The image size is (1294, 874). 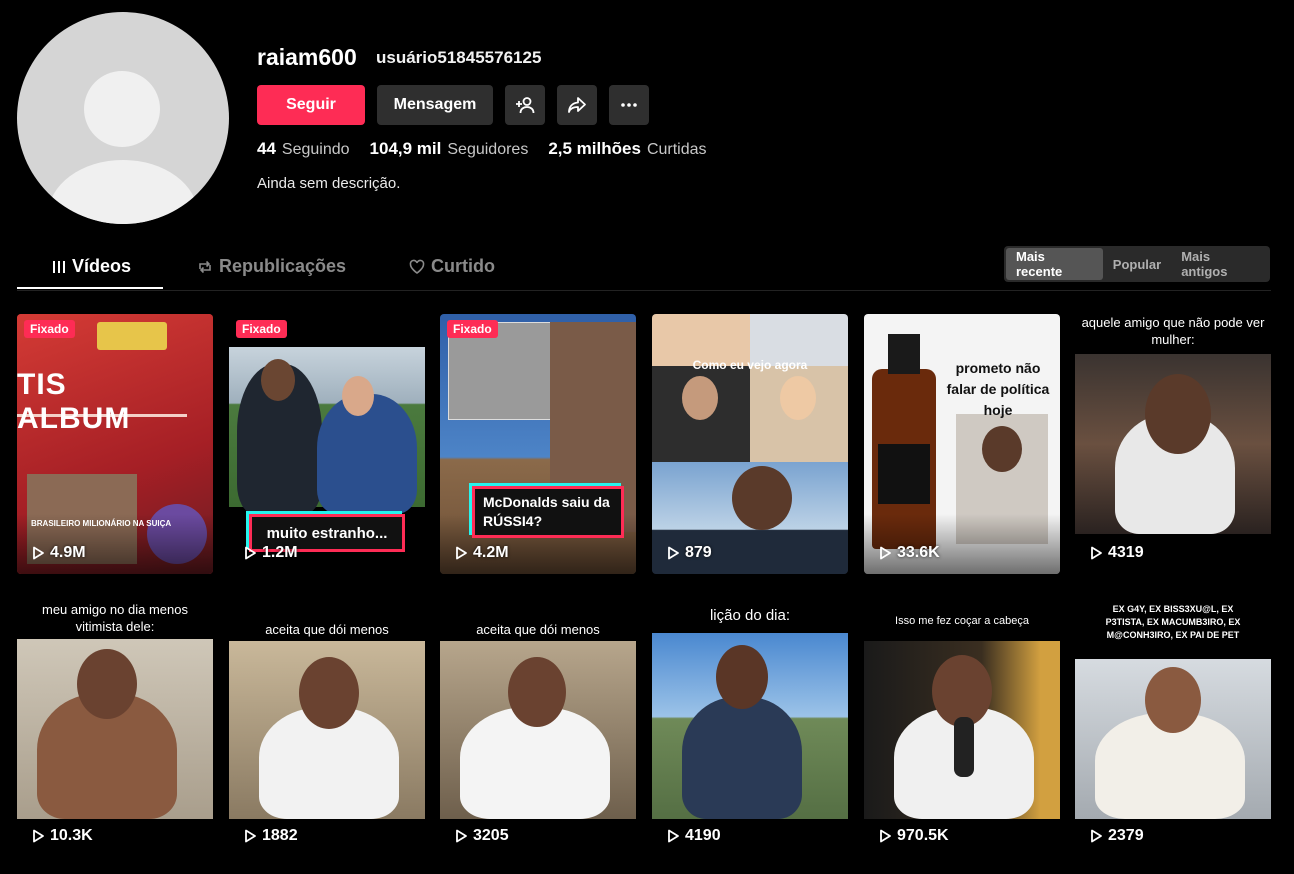 What do you see at coordinates (538, 444) in the screenshot?
I see `video-card: McDonalds saiu da RÚSSI4? Fixado 4.2M` at bounding box center [538, 444].